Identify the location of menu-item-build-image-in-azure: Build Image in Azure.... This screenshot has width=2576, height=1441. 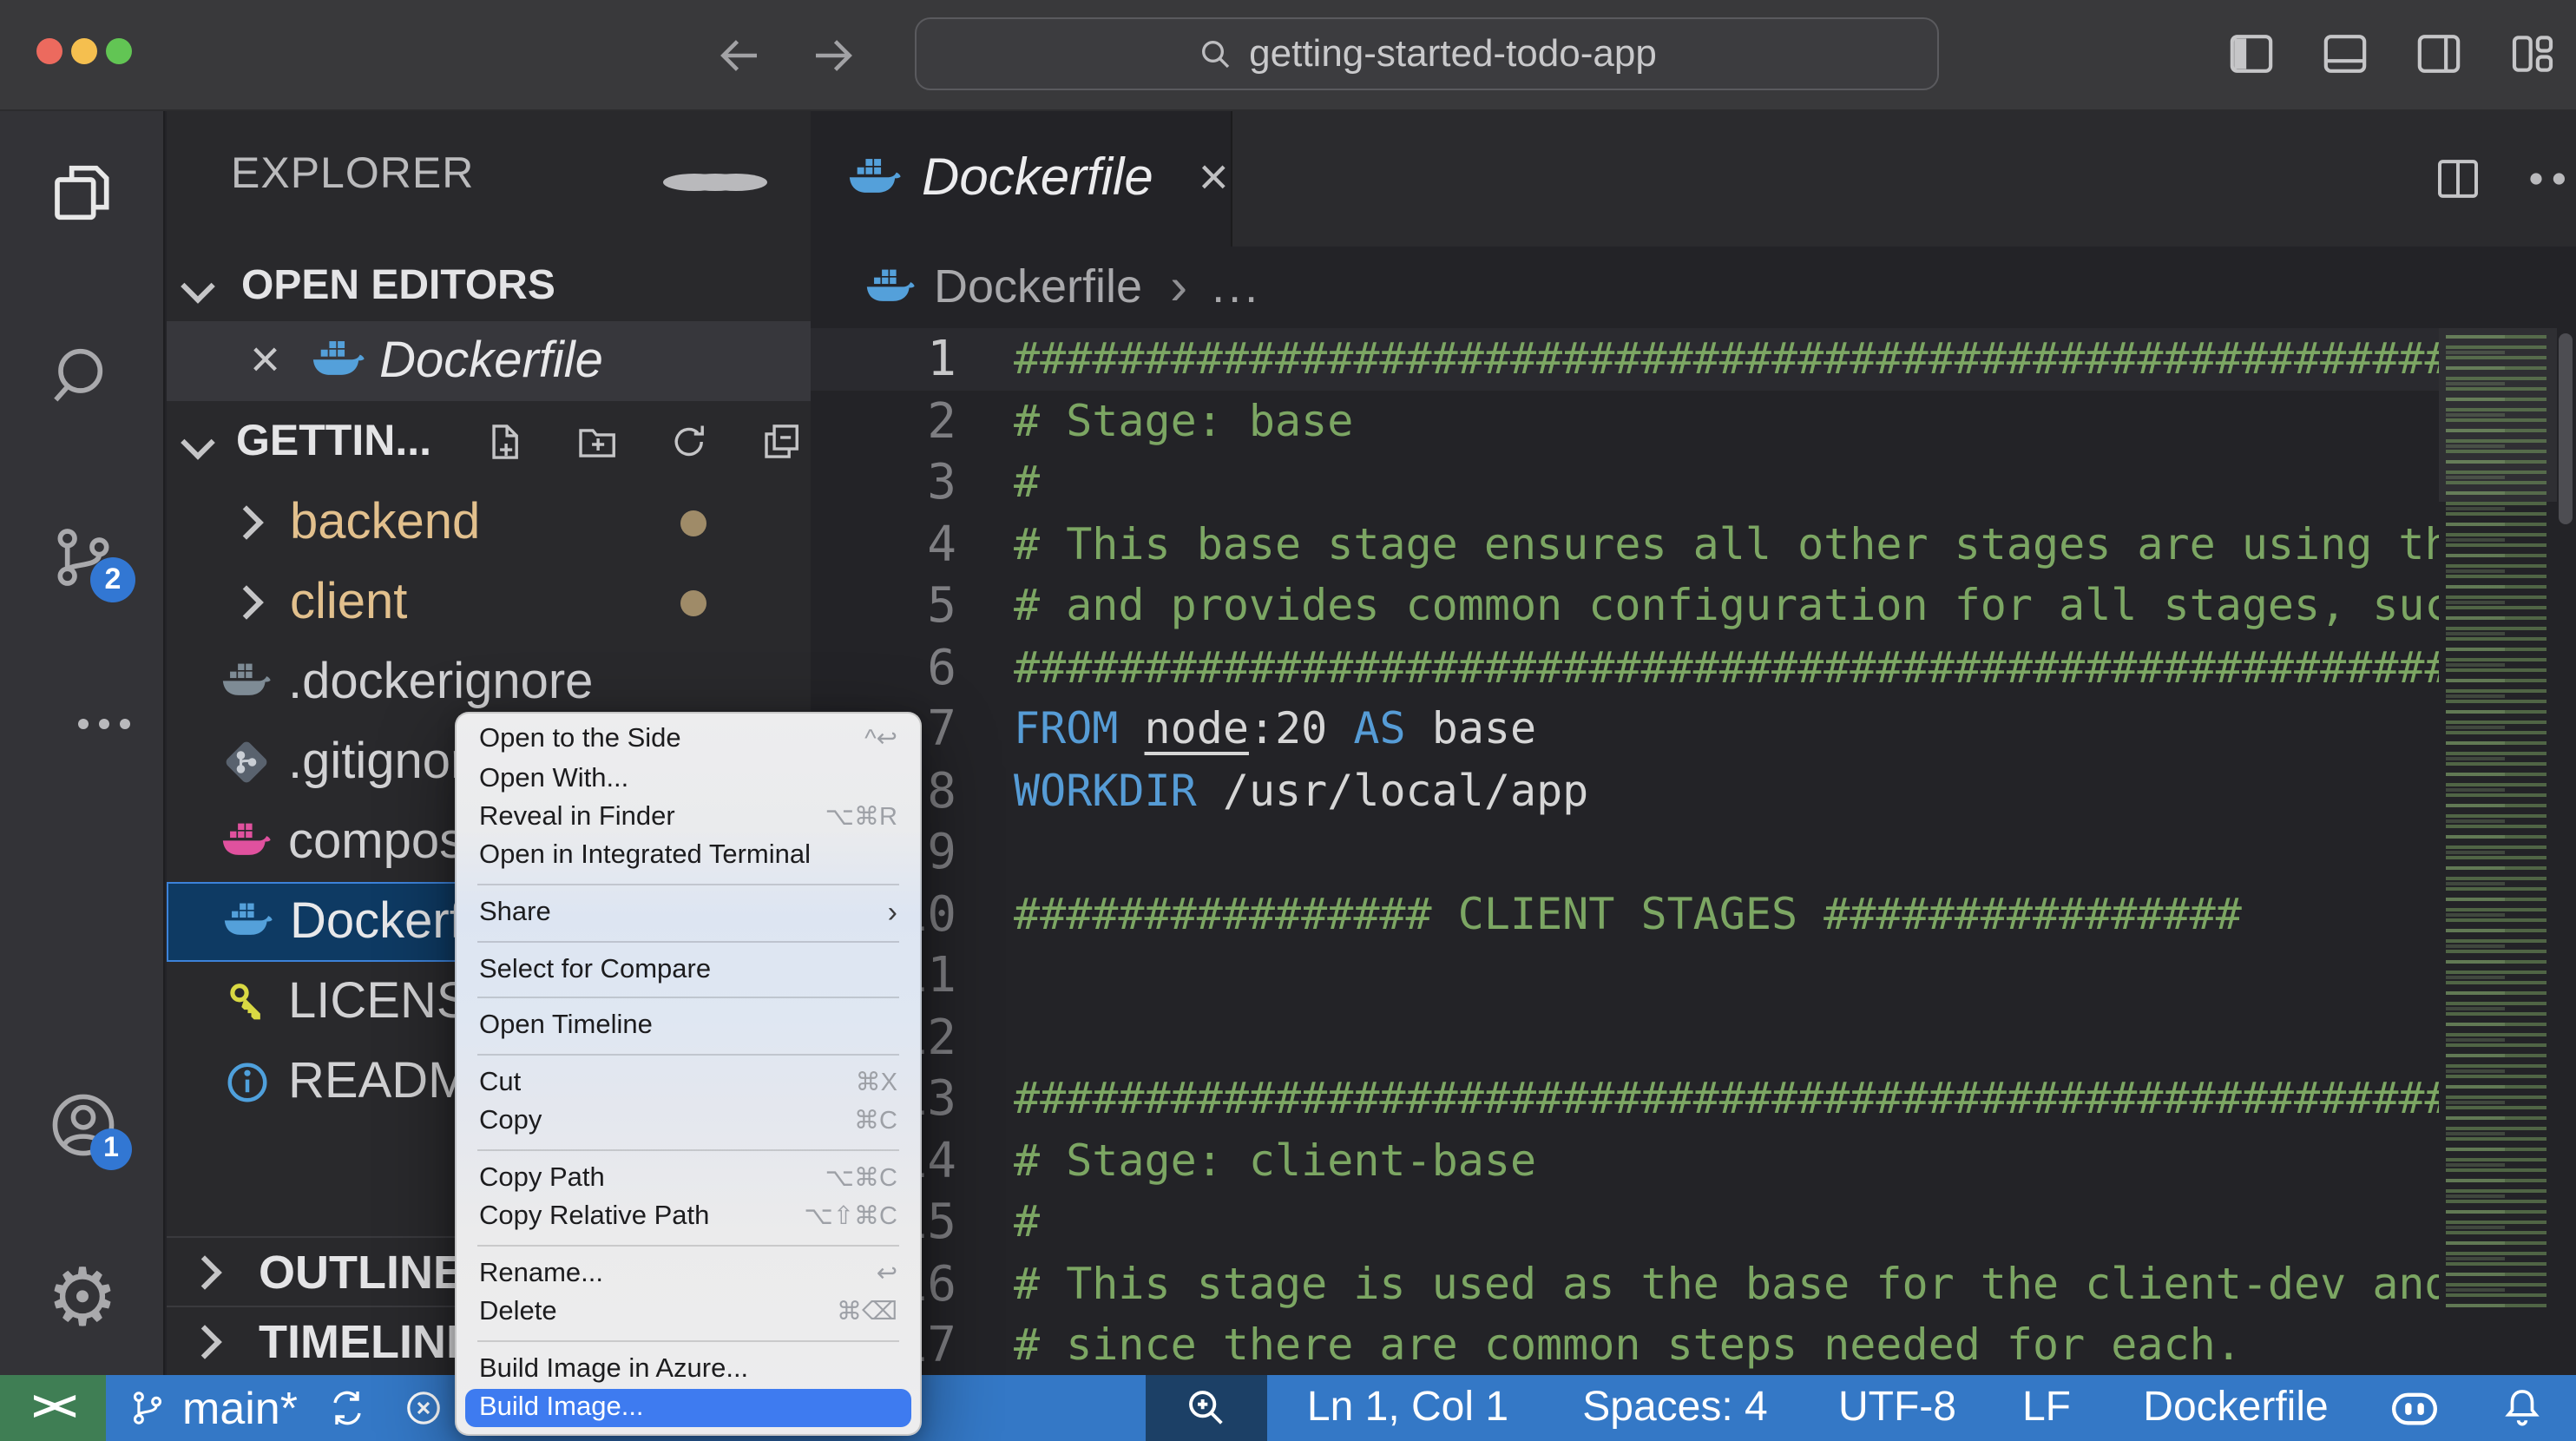
(688, 1369).